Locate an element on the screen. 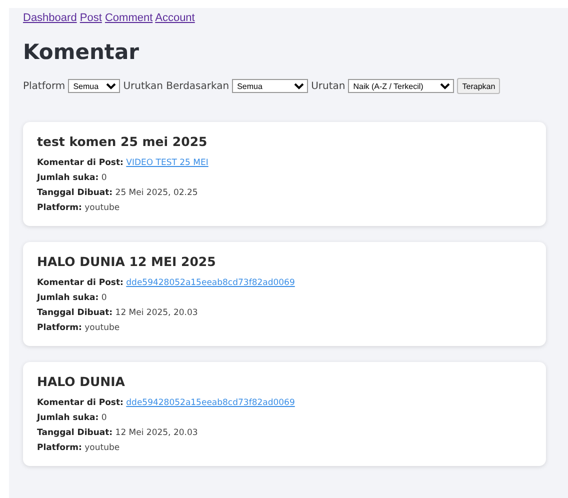 The width and height of the screenshot is (568, 498). nav-link: Account is located at coordinates (175, 18).